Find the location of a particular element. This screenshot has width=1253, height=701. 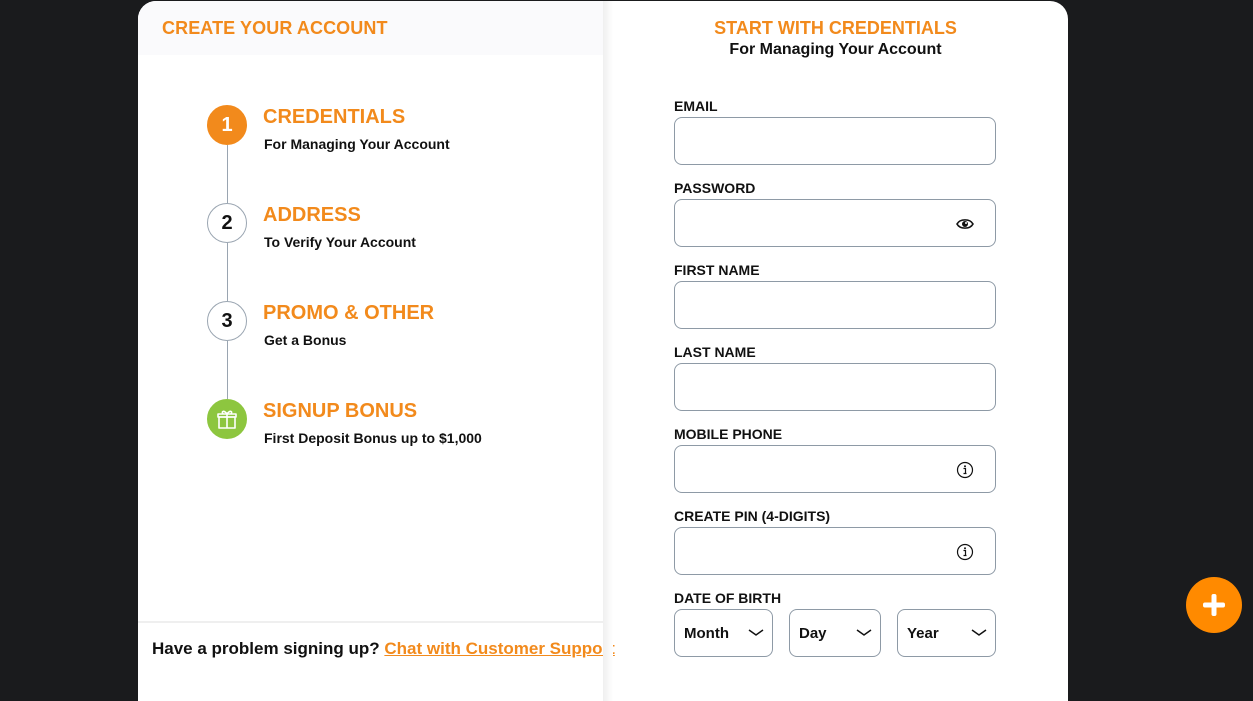

step-address: 2 ADDRESS To Verify Your Account is located at coordinates (397, 233).